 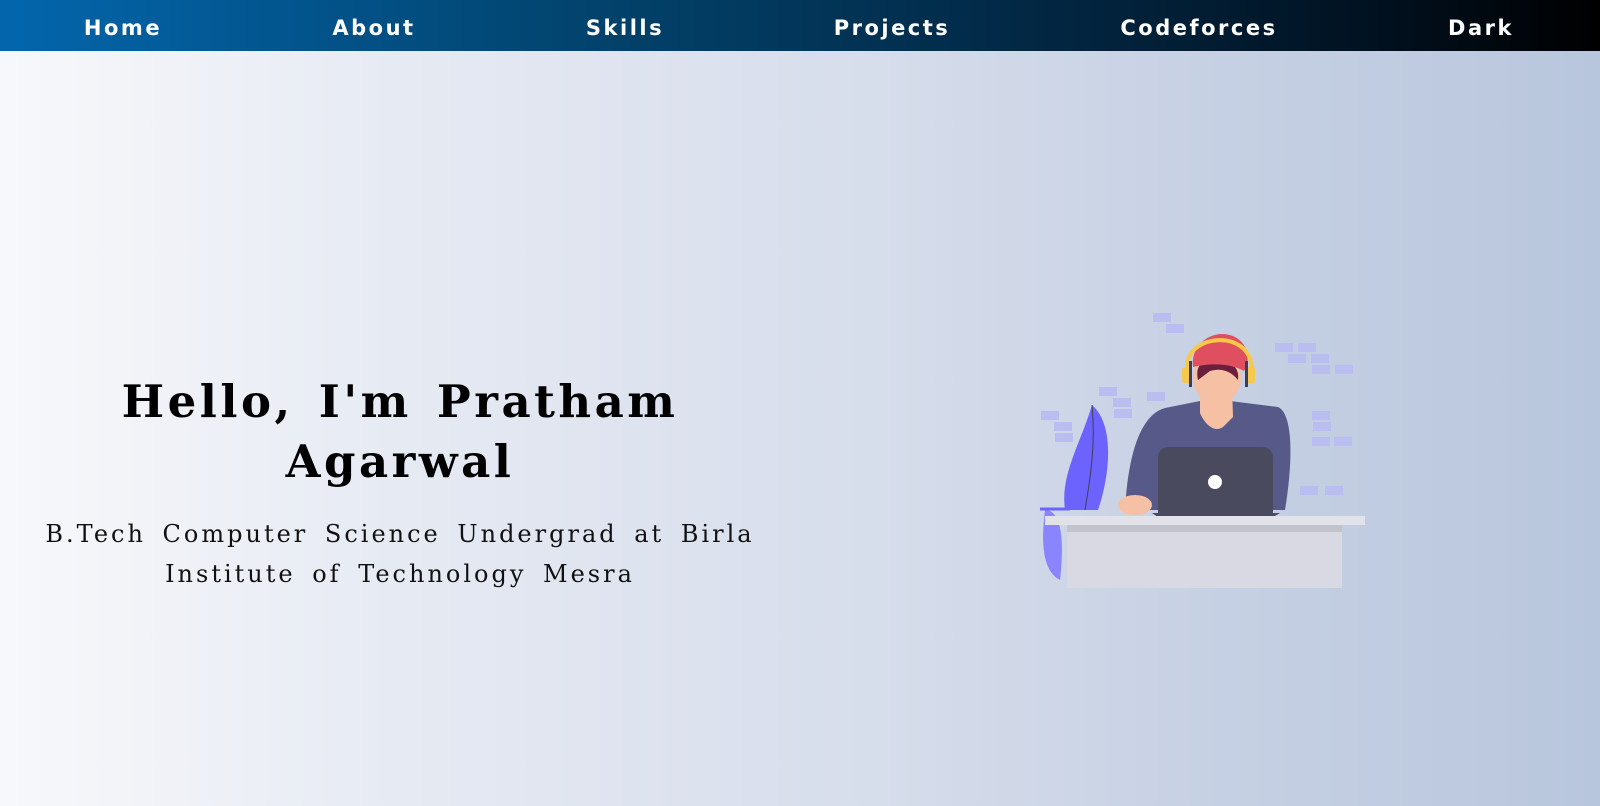 I want to click on desk-top, so click(x=1205, y=520).